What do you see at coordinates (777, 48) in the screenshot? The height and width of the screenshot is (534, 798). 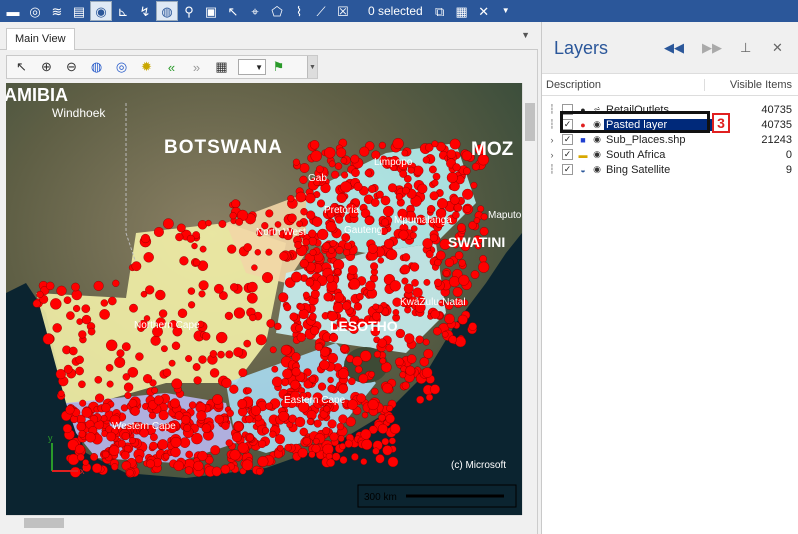 I see `close-panel-icon: ✕` at bounding box center [777, 48].